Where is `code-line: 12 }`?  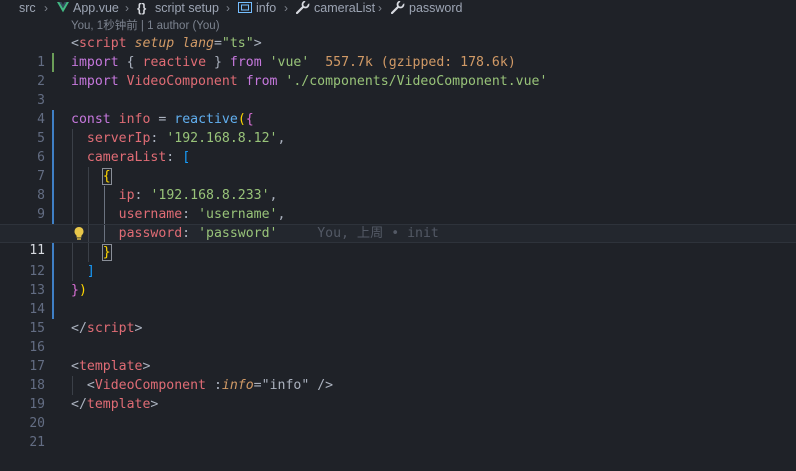
code-line: 12 } is located at coordinates (398, 261).